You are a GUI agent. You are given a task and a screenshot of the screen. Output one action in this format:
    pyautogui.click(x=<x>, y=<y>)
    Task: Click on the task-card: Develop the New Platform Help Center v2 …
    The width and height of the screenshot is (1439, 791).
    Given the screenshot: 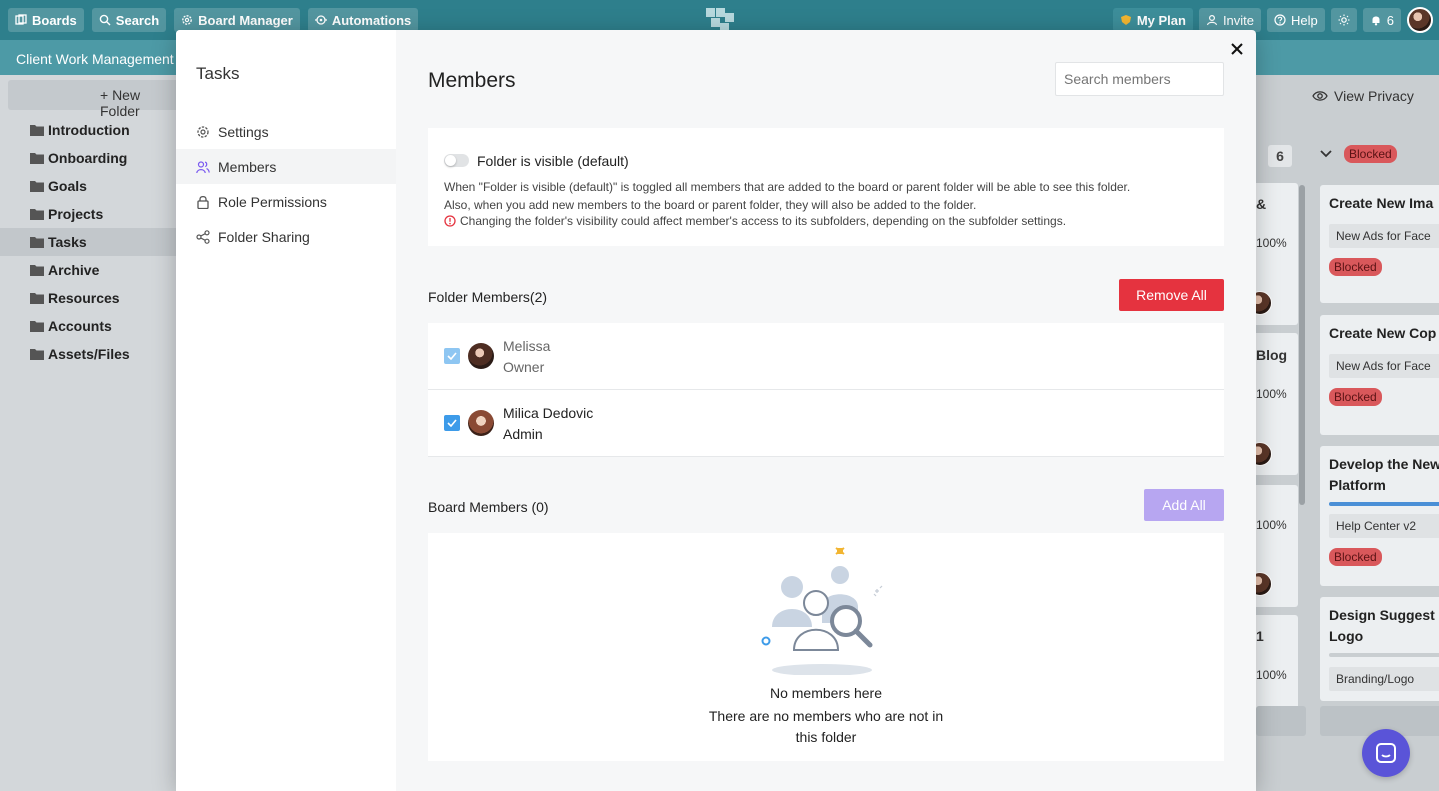 What is the action you would take?
    pyautogui.click(x=1379, y=516)
    